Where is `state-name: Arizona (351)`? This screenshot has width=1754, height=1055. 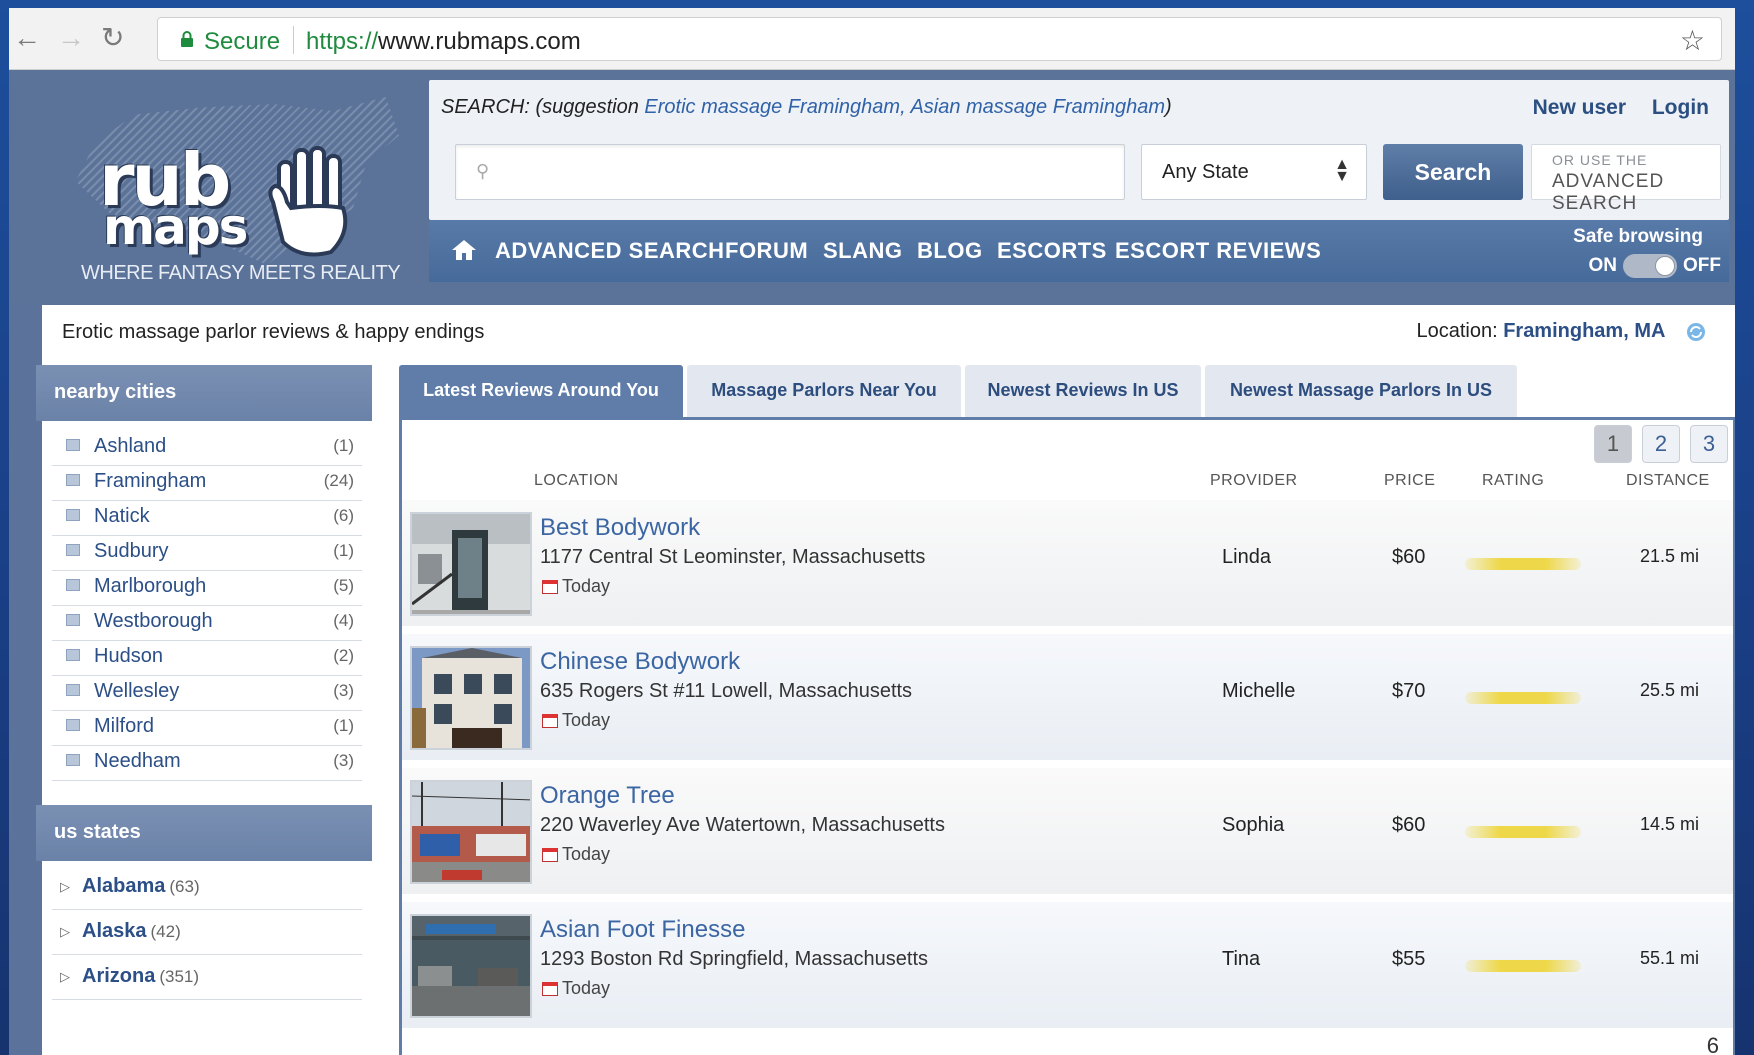 state-name: Arizona (351) is located at coordinates (140, 976).